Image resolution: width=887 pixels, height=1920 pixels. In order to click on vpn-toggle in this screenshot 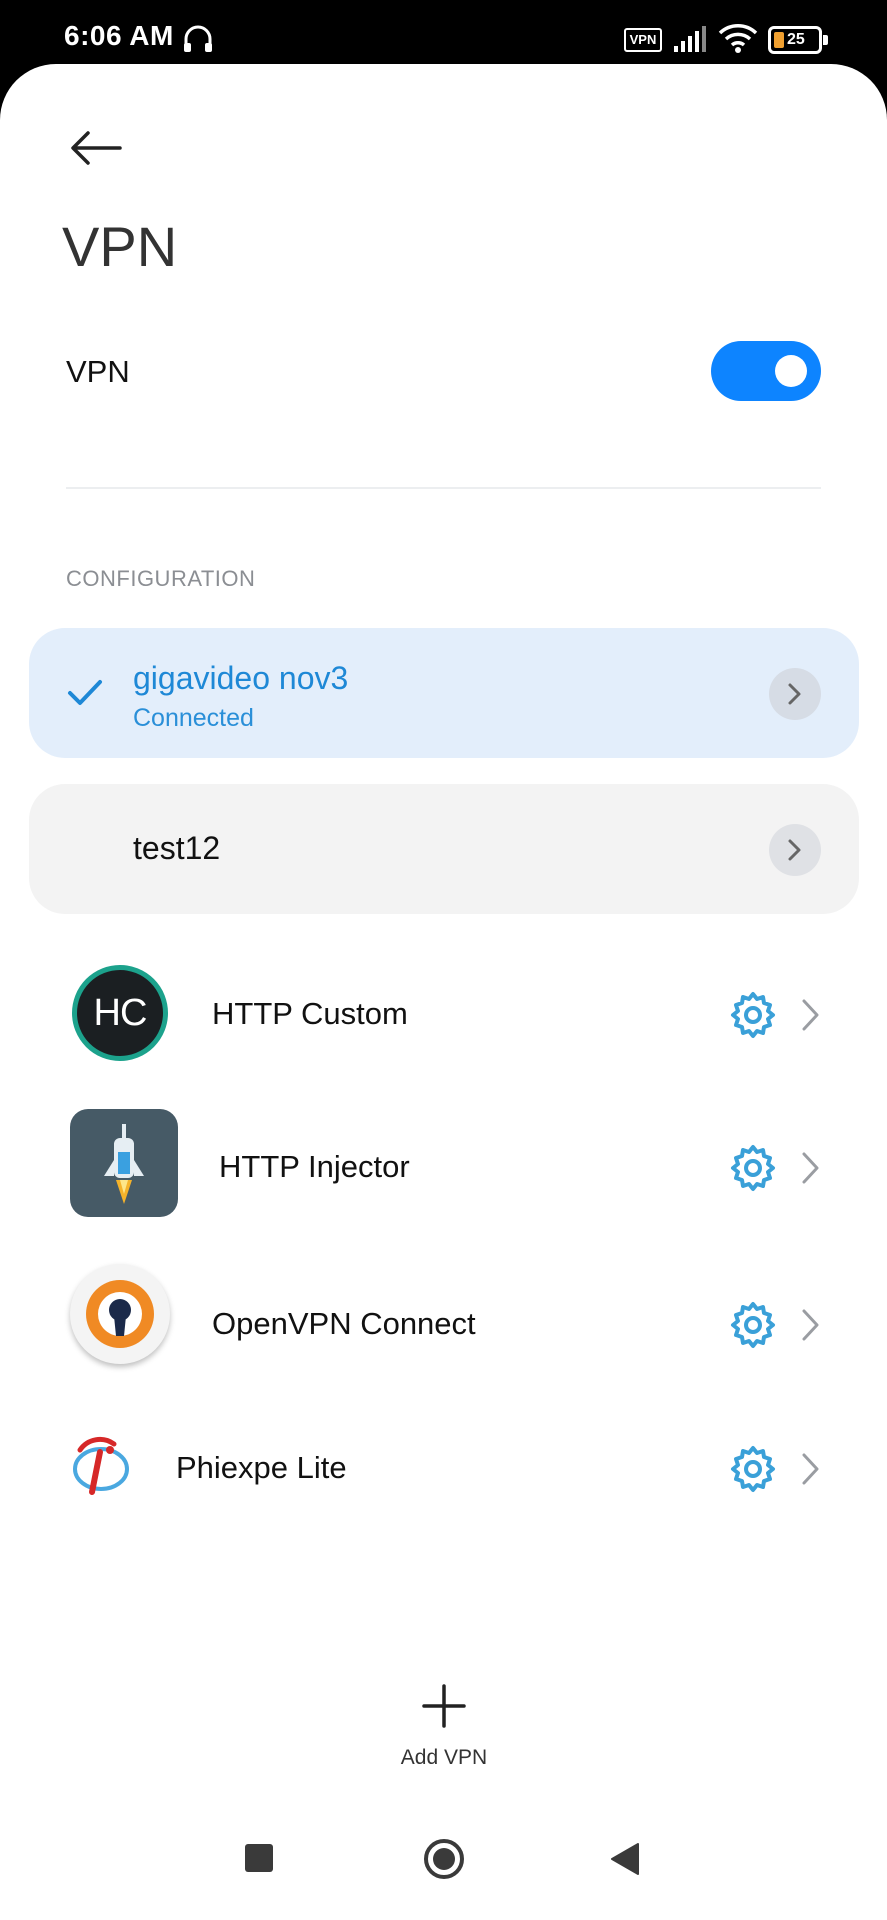, I will do `click(766, 371)`.